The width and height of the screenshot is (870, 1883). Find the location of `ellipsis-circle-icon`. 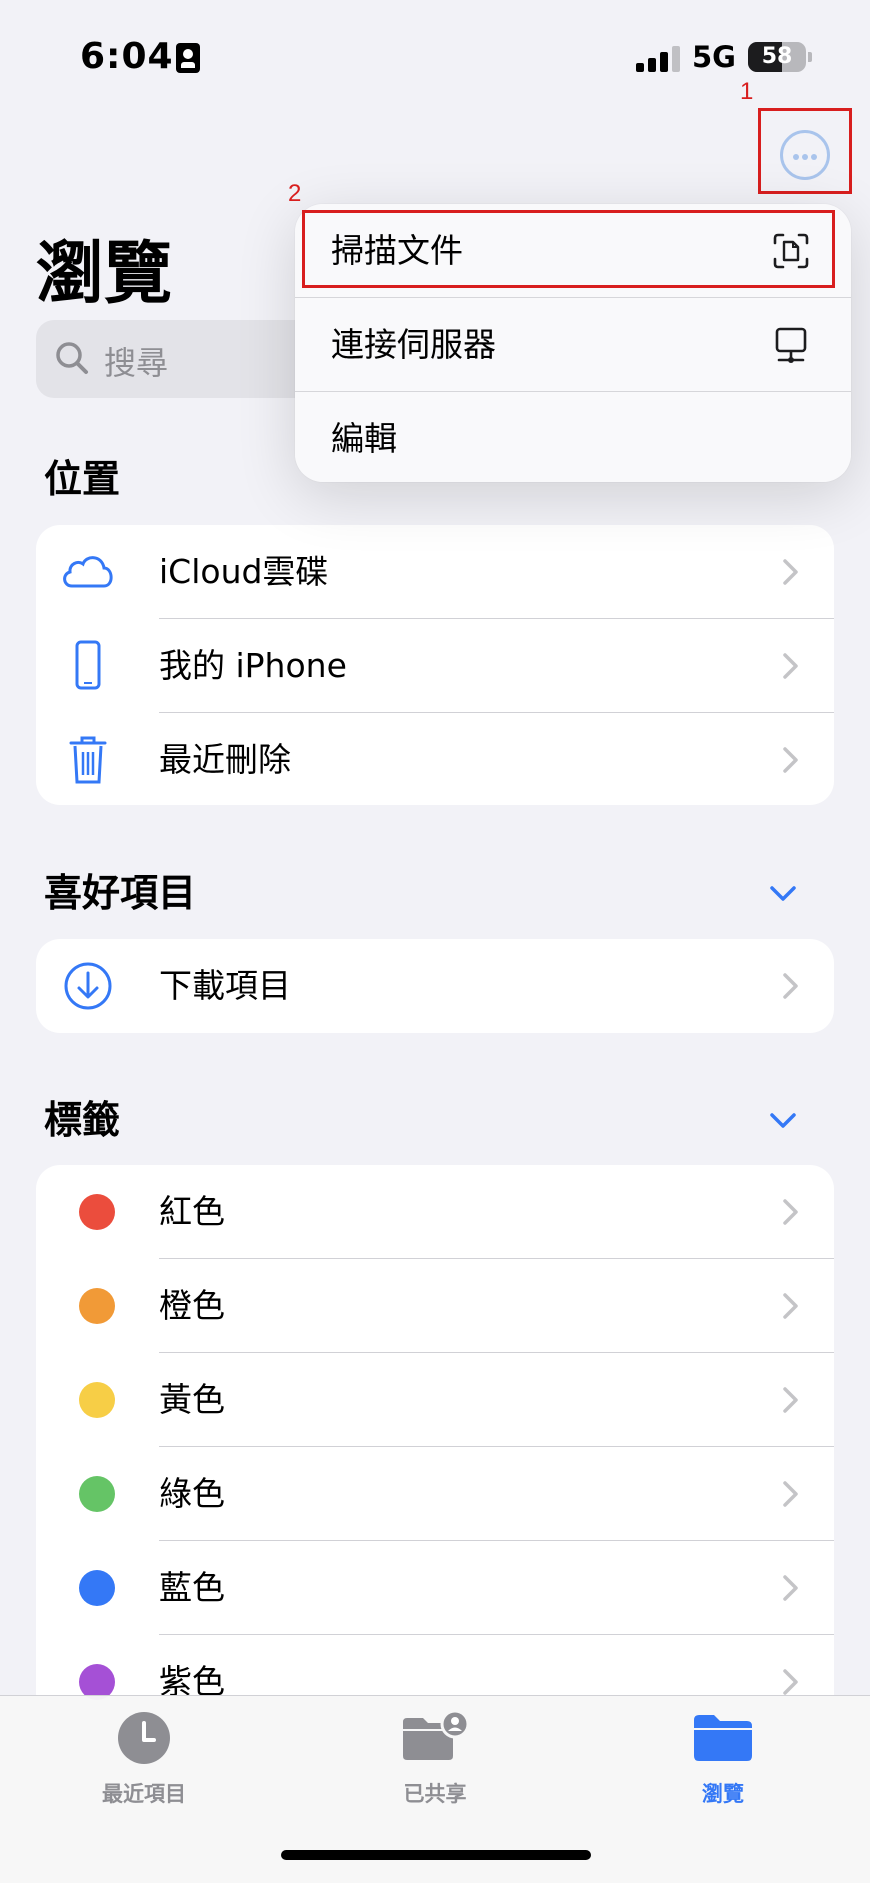

ellipsis-circle-icon is located at coordinates (796, 157).